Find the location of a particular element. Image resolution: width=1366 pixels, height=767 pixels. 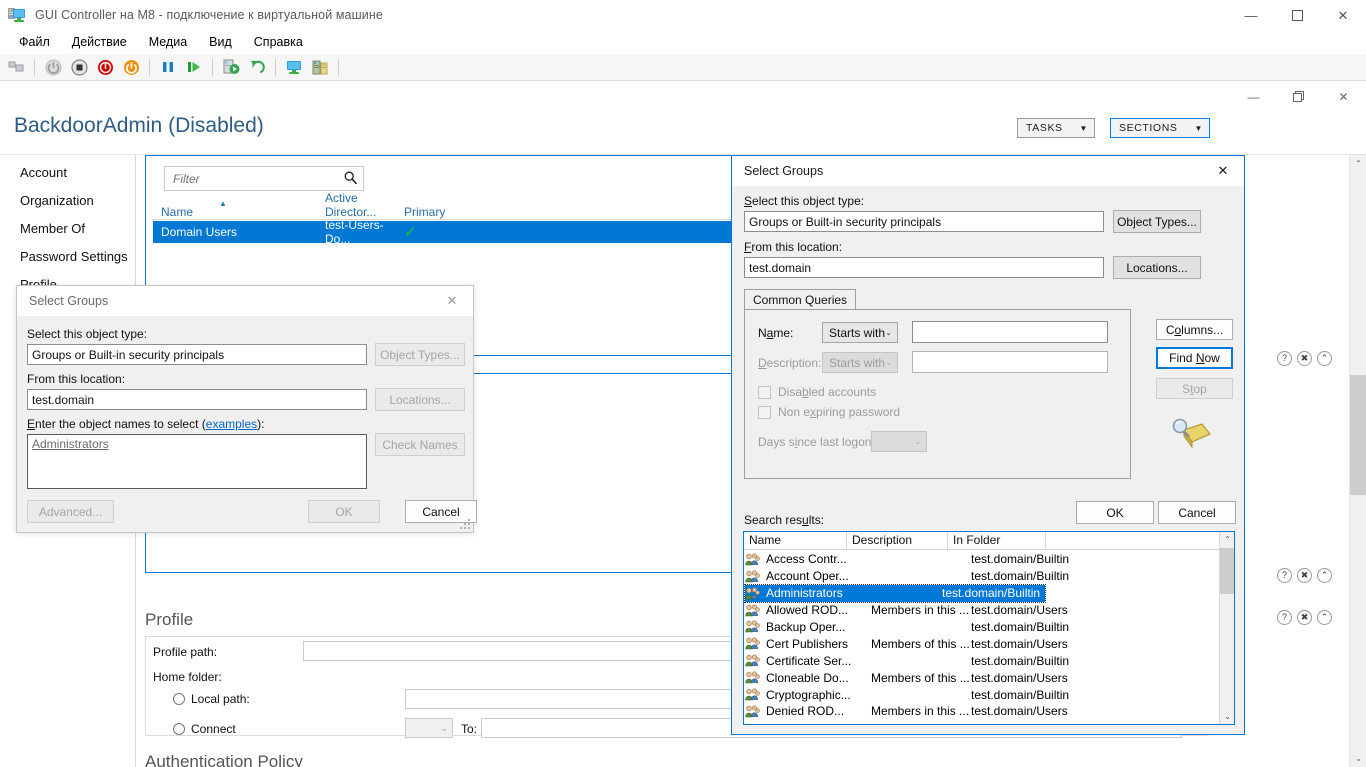

result-row: Administrators test.domain/Builtin is located at coordinates (895, 593).